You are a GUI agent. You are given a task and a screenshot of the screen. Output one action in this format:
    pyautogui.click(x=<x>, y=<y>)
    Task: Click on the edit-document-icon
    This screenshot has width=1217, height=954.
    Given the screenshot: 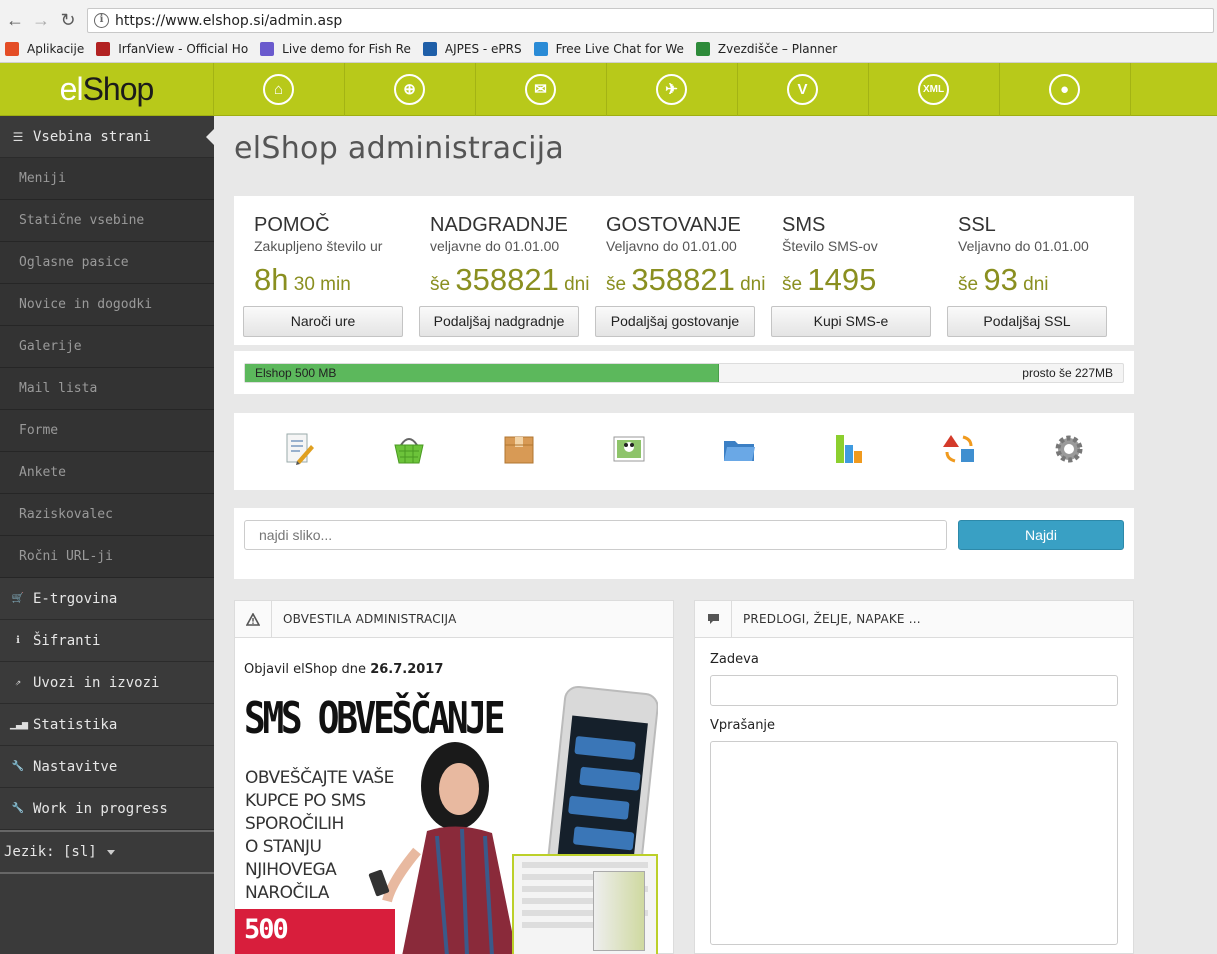 What is the action you would take?
    pyautogui.click(x=299, y=449)
    